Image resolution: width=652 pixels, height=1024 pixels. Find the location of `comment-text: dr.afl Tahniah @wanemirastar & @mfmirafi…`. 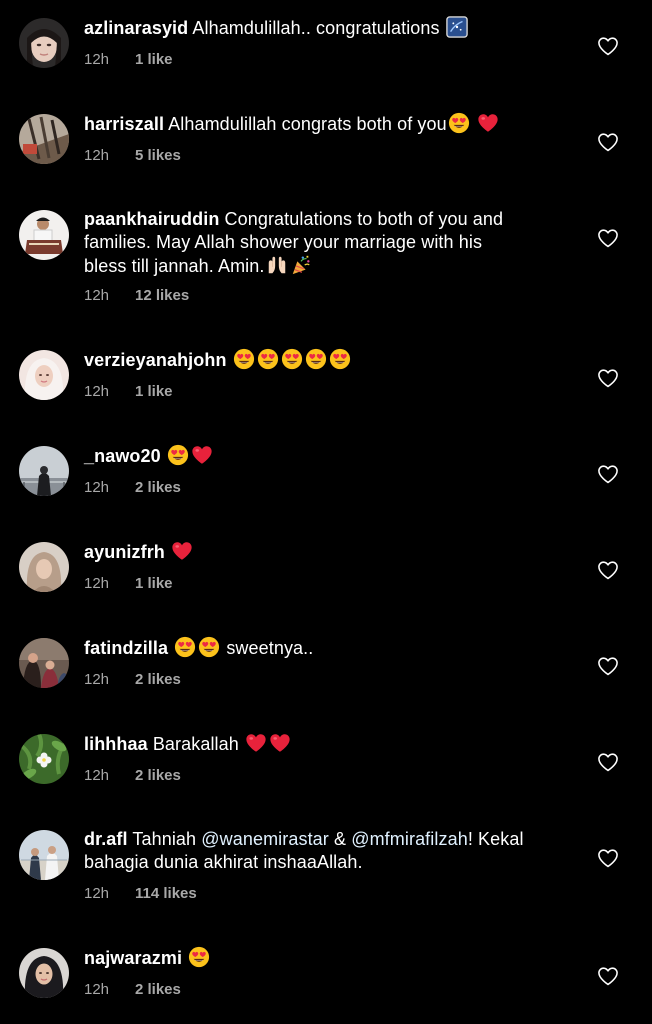

comment-text: dr.afl Tahniah @wanemirastar & @mfmirafi… is located at coordinates (319, 851).